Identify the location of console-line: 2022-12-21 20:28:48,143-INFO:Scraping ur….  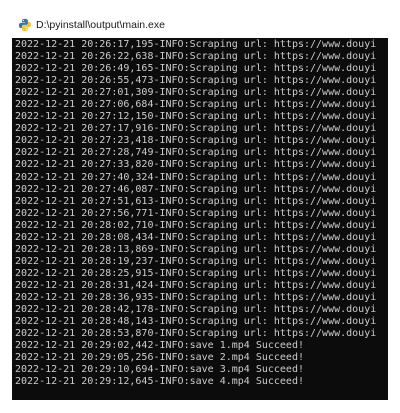
(196, 322).